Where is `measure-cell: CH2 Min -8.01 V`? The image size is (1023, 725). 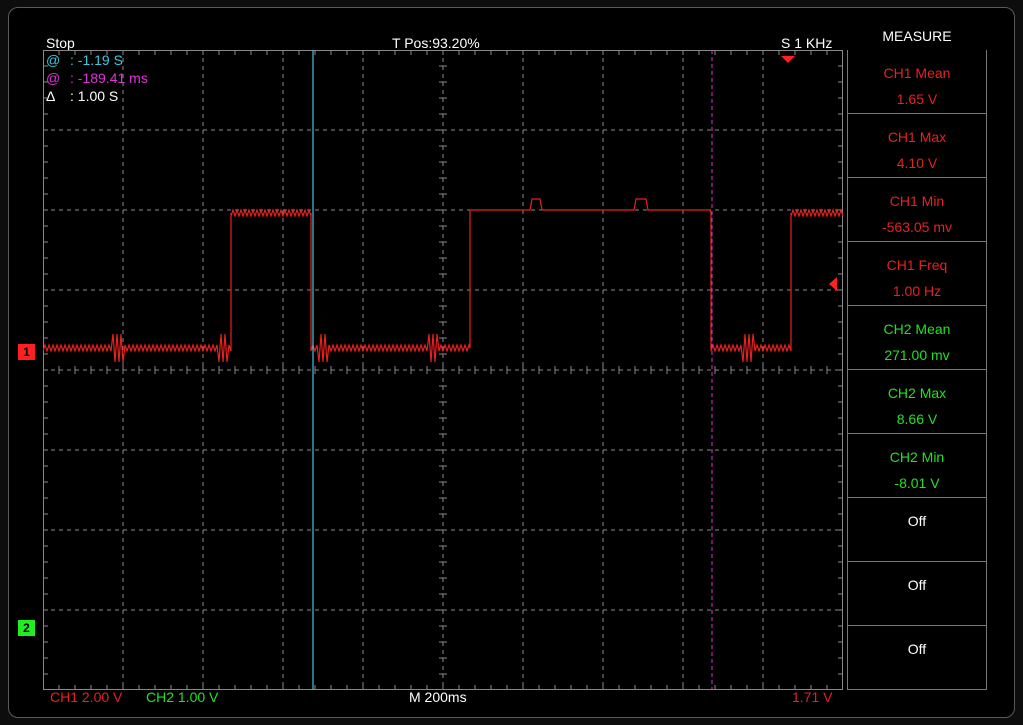
measure-cell: CH2 Min -8.01 V is located at coordinates (917, 466).